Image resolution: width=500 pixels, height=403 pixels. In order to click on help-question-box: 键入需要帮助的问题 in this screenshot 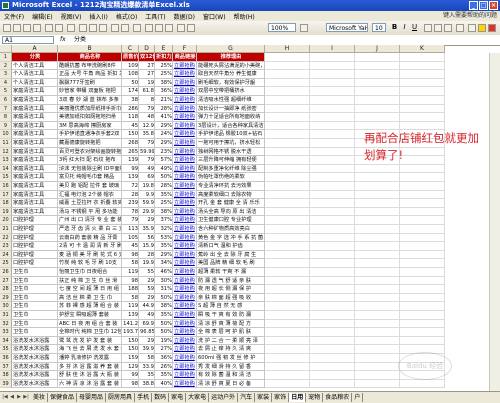, I will do `click(470, 16)`.